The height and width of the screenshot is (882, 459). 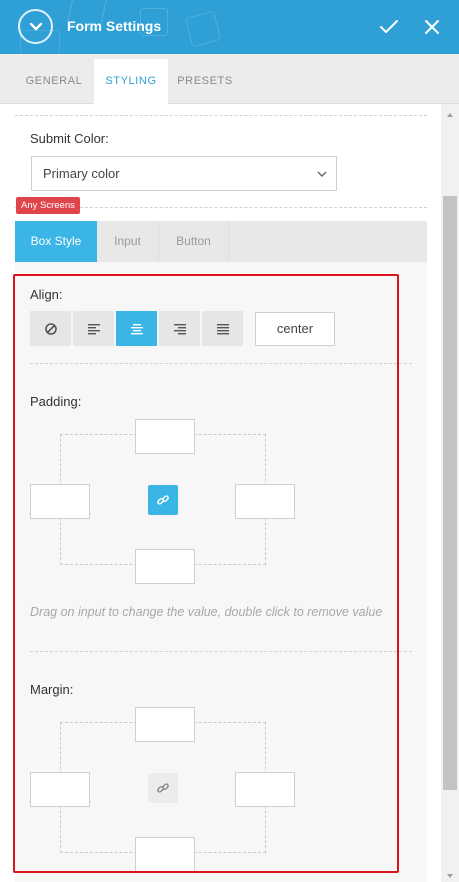 What do you see at coordinates (194, 241) in the screenshot?
I see `subtab-button: Button` at bounding box center [194, 241].